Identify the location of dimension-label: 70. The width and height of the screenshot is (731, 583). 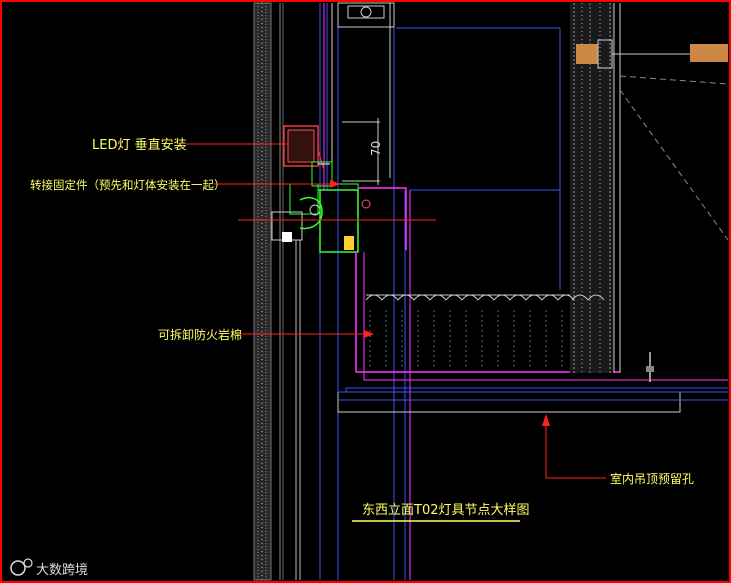
(376, 148).